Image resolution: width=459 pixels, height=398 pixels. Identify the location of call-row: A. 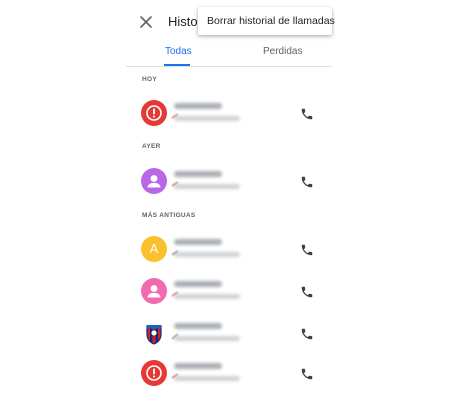
(229, 251).